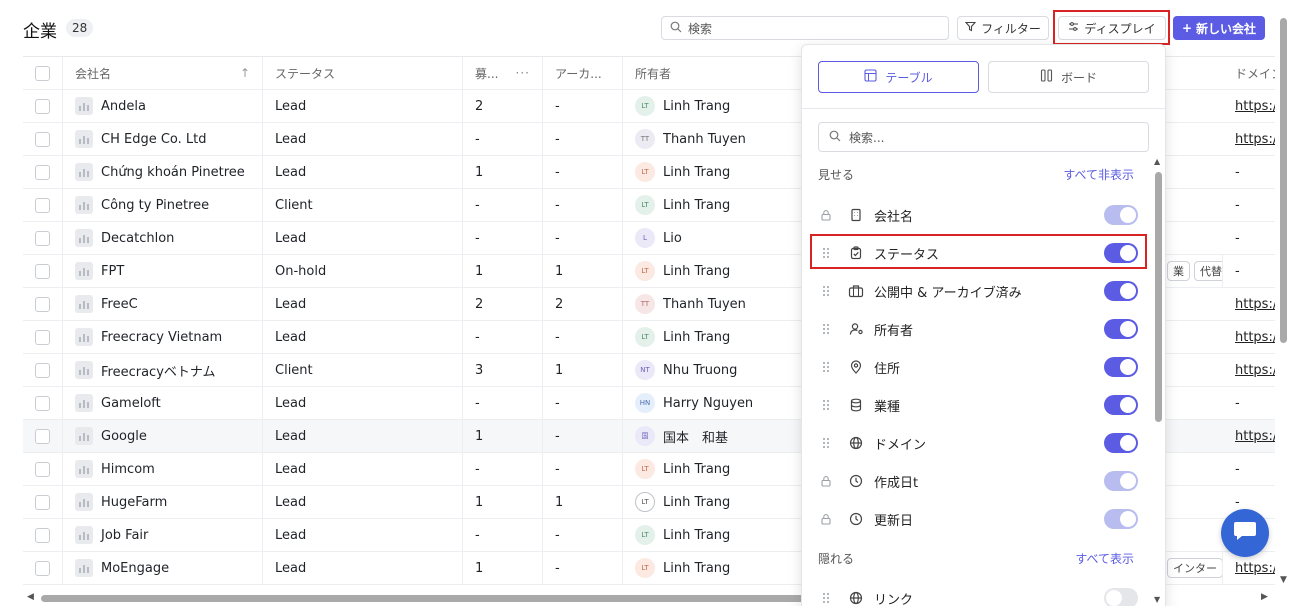 The width and height of the screenshot is (1297, 606). What do you see at coordinates (978, 594) in the screenshot?
I see `field-row: リンク` at bounding box center [978, 594].